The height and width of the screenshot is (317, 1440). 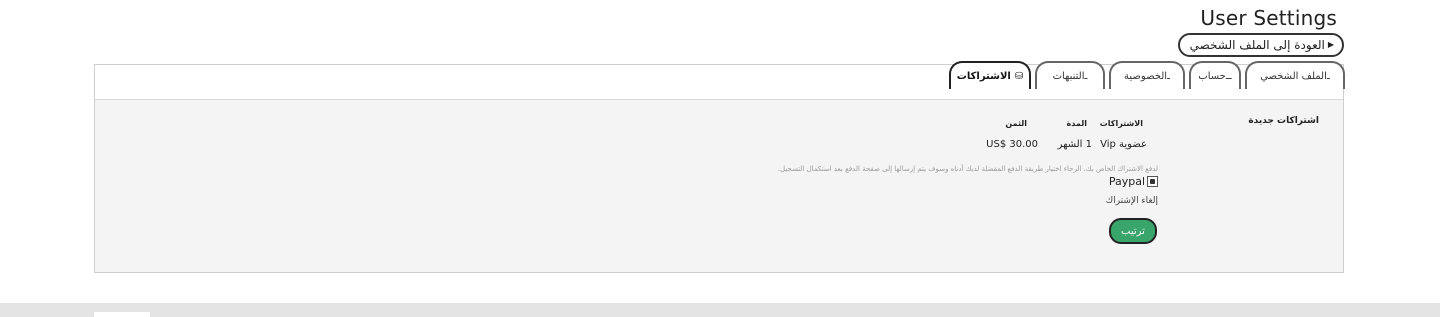 What do you see at coordinates (983, 76) in the screenshot?
I see `tab-subscriptions-label: الاشتراكات` at bounding box center [983, 76].